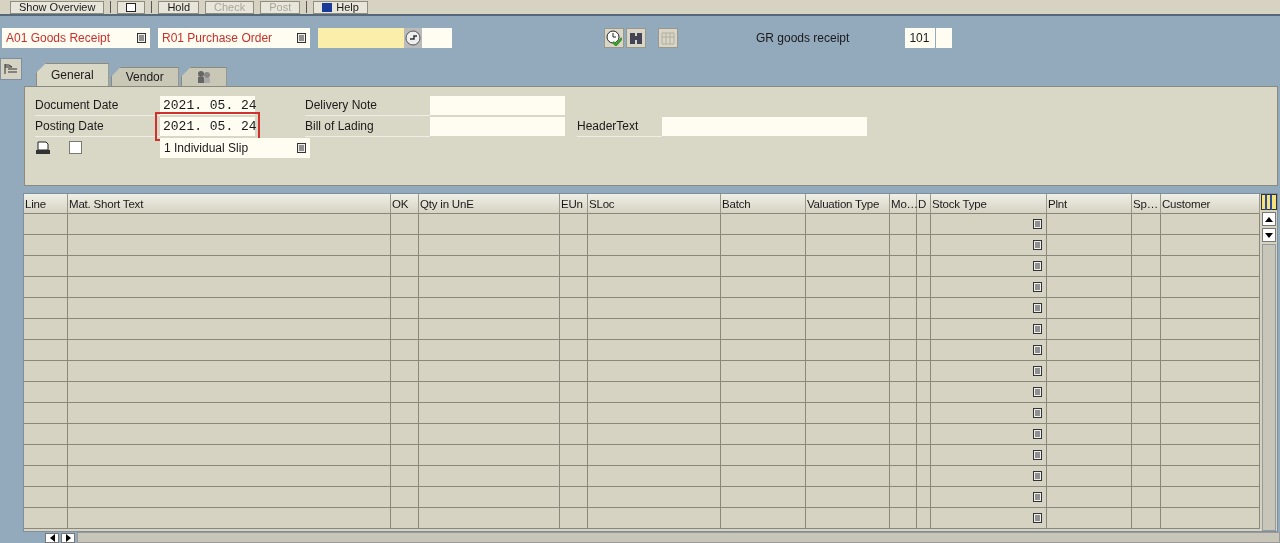 Image resolution: width=1280 pixels, height=543 pixels. Describe the element at coordinates (944, 38) in the screenshot. I see `input-field` at that location.